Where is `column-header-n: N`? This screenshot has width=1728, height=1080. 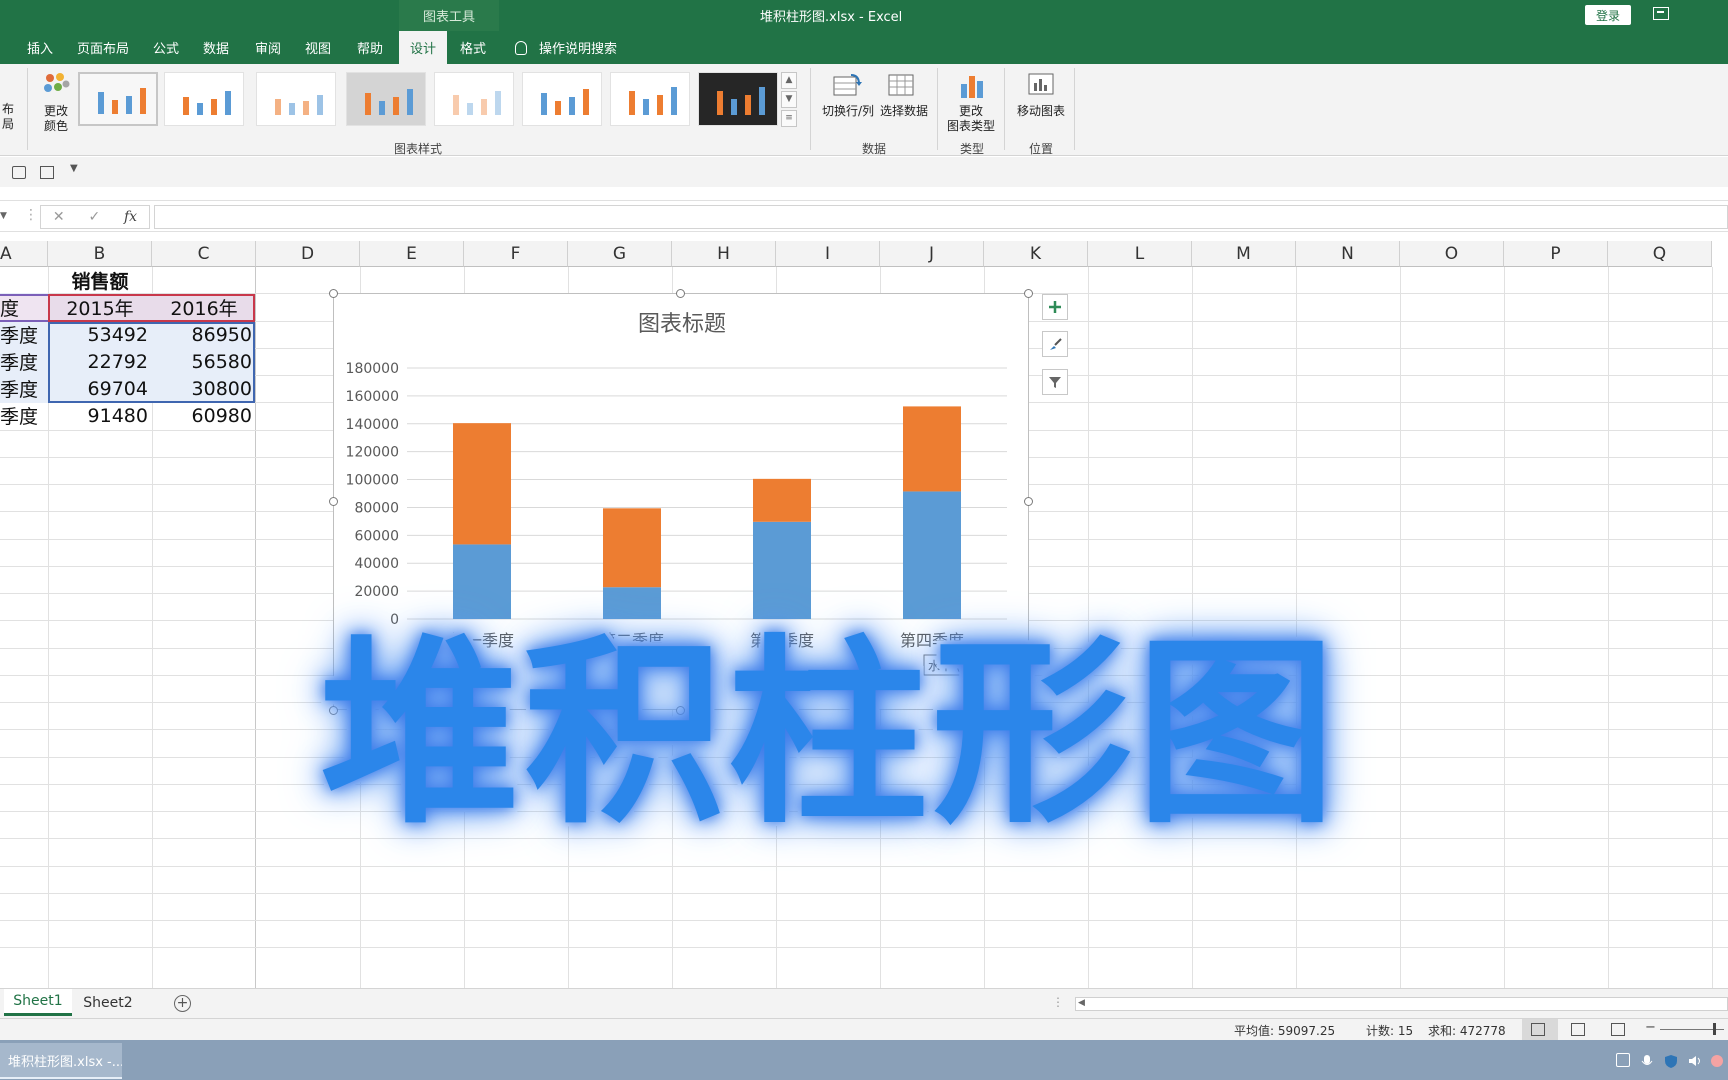 column-header-n: N is located at coordinates (1348, 254).